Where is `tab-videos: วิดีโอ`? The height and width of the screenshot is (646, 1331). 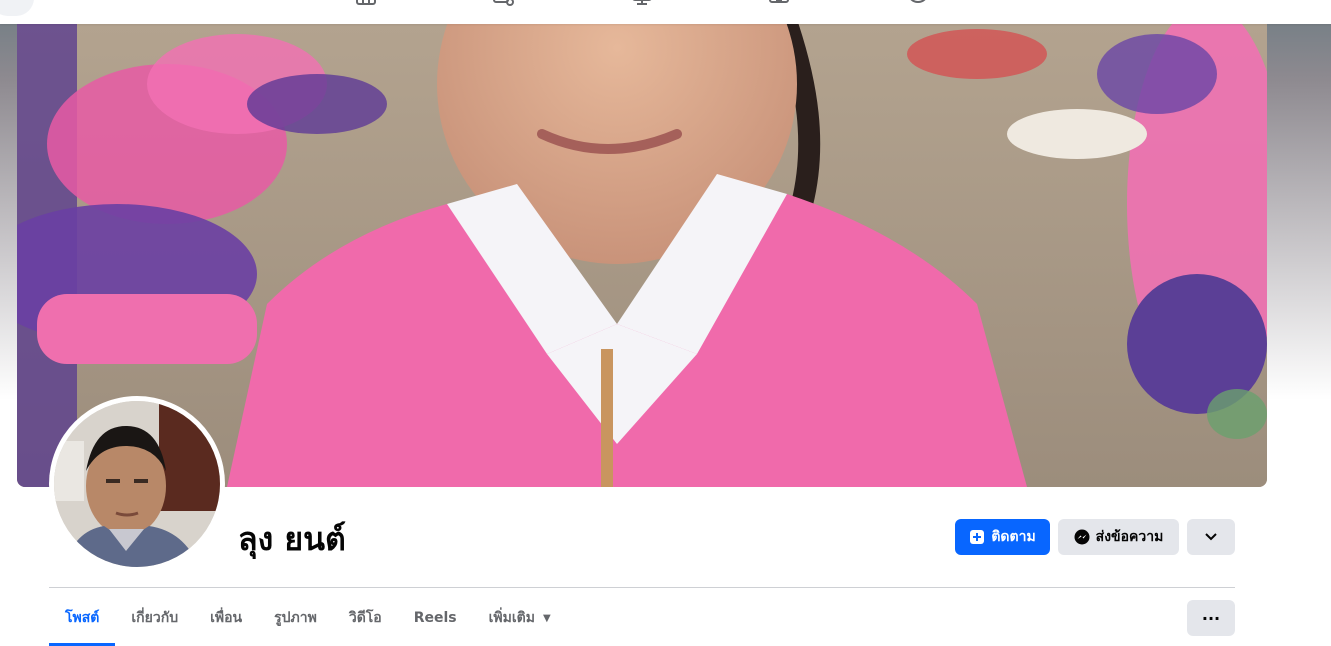
tab-videos: วิดีโอ is located at coordinates (365, 618).